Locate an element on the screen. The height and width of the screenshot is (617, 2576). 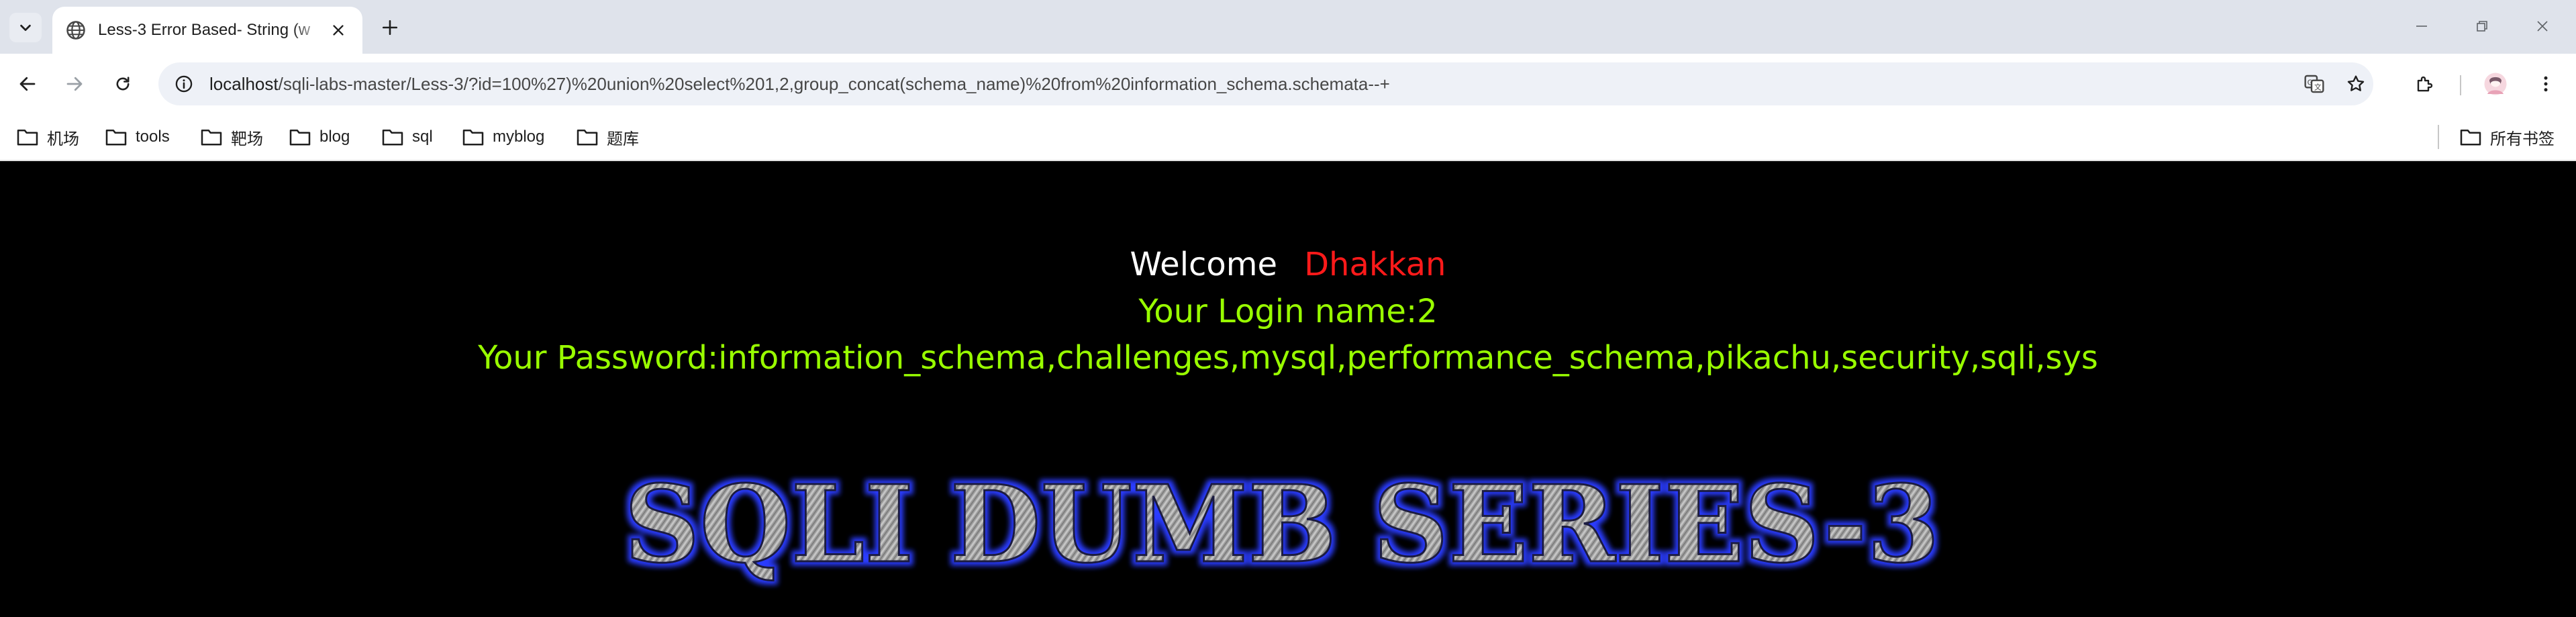
extensions-button is located at coordinates (2425, 83).